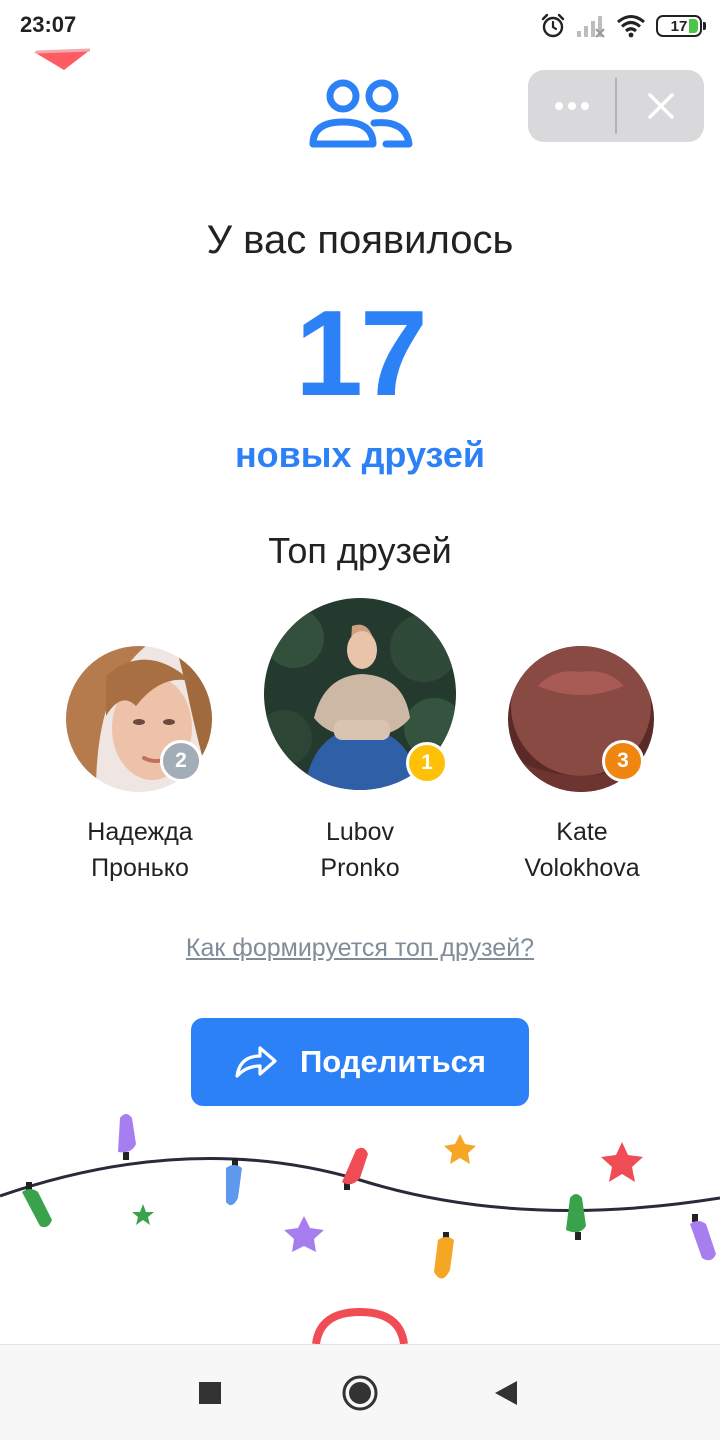 The height and width of the screenshot is (1440, 720). What do you see at coordinates (360, 948) in the screenshot?
I see `how-top-formed-link: Как формируется топ друзей?` at bounding box center [360, 948].